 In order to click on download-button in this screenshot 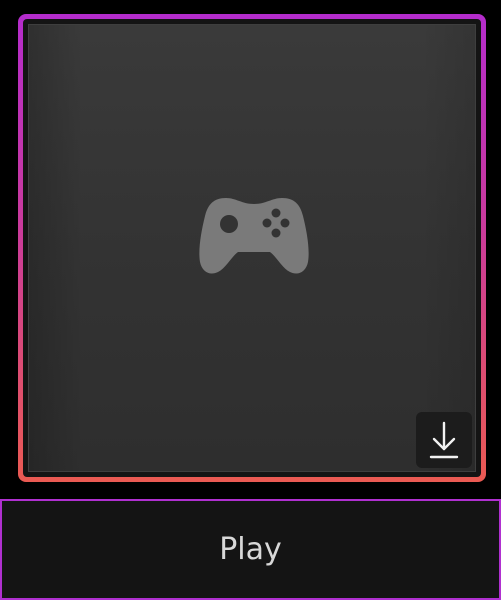, I will do `click(444, 440)`.